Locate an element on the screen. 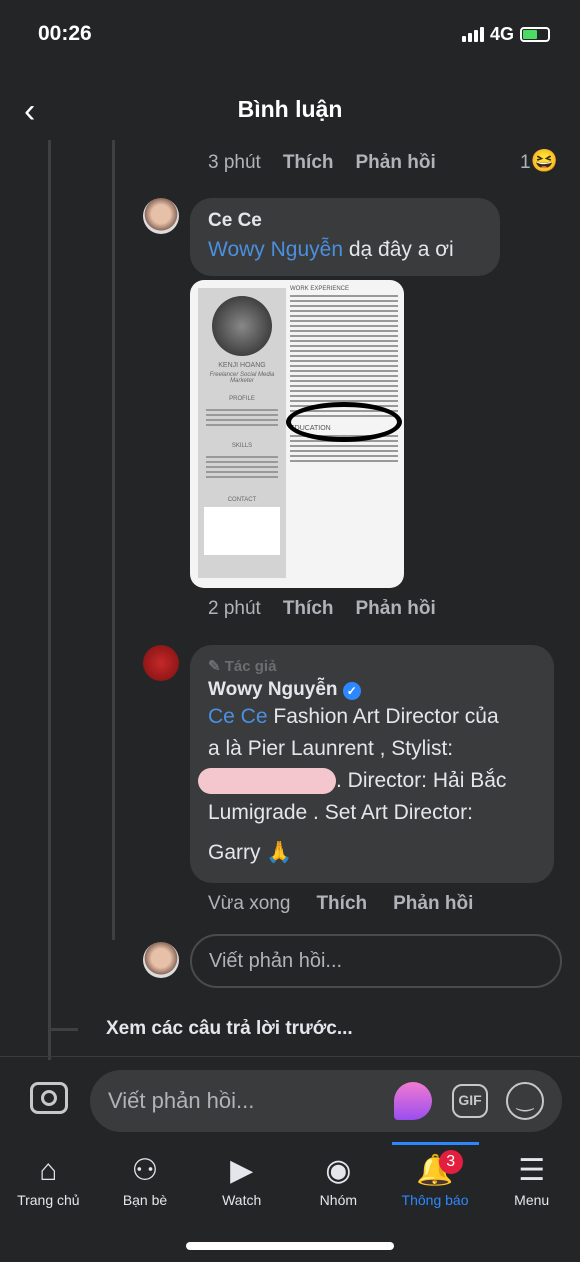 The width and height of the screenshot is (580, 1262). text-line: Garry 🙏 is located at coordinates (250, 852).